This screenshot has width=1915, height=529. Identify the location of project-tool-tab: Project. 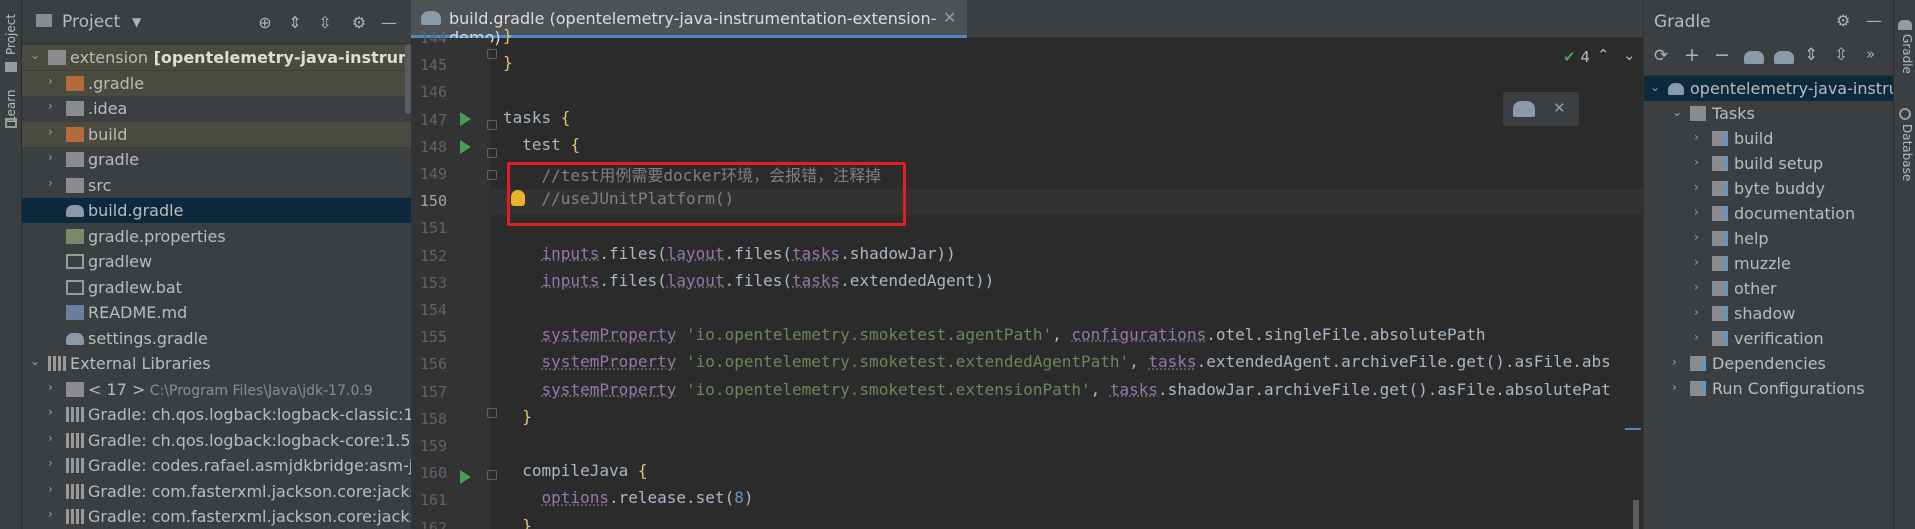
(11, 34).